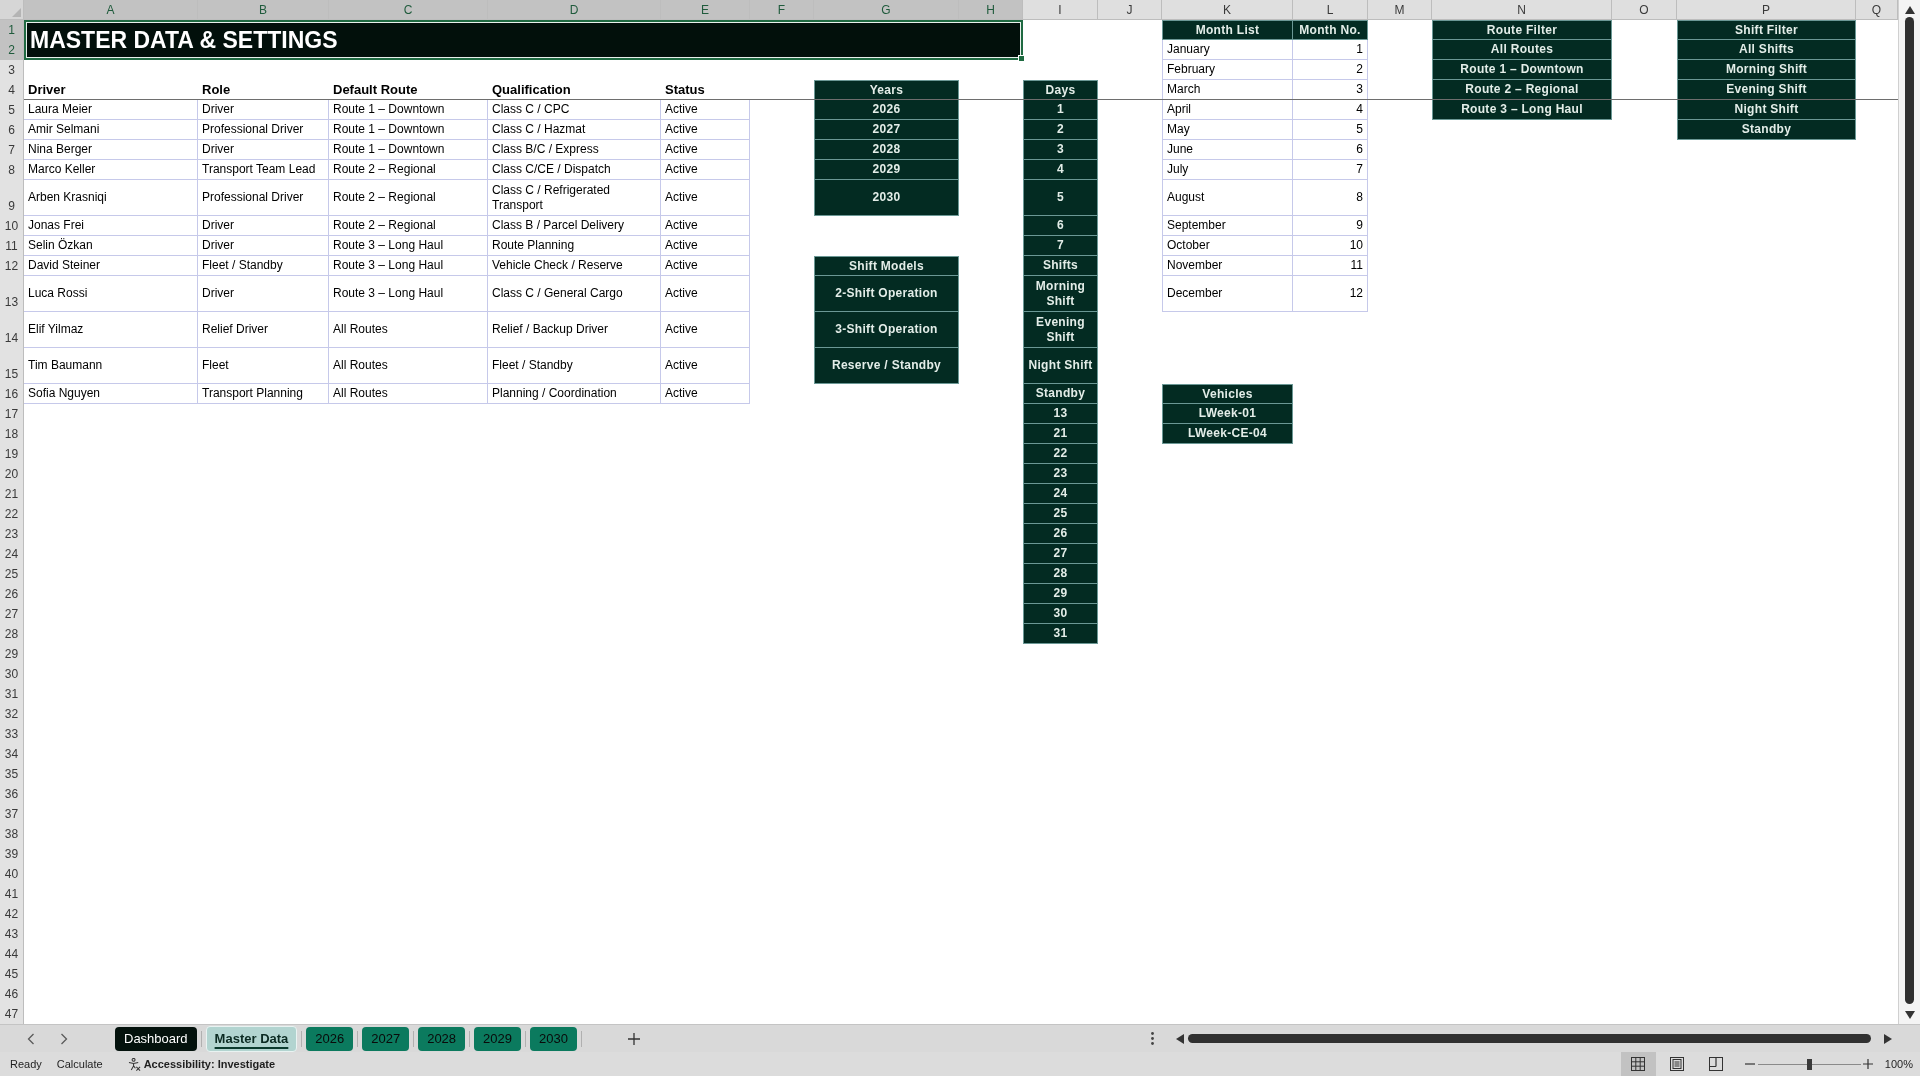  What do you see at coordinates (111, 294) in the screenshot?
I see `table-cell: Luca Rossi` at bounding box center [111, 294].